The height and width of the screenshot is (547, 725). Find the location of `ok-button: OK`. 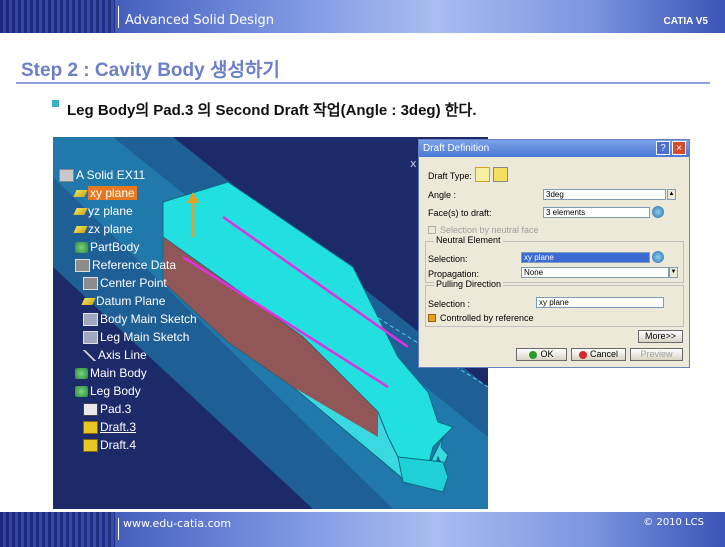

ok-button: OK is located at coordinates (541, 354).